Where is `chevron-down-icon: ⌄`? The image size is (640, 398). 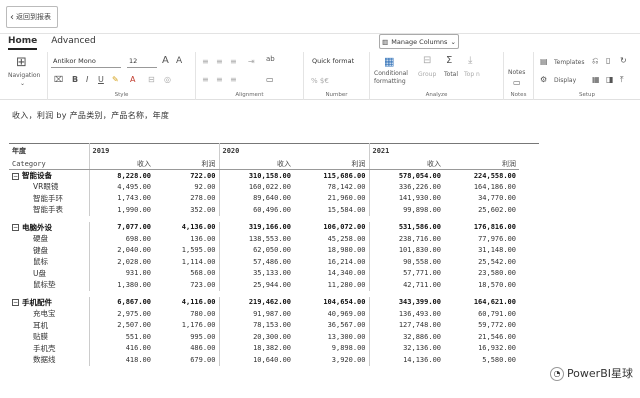 chevron-down-icon: ⌄ is located at coordinates (22, 83).